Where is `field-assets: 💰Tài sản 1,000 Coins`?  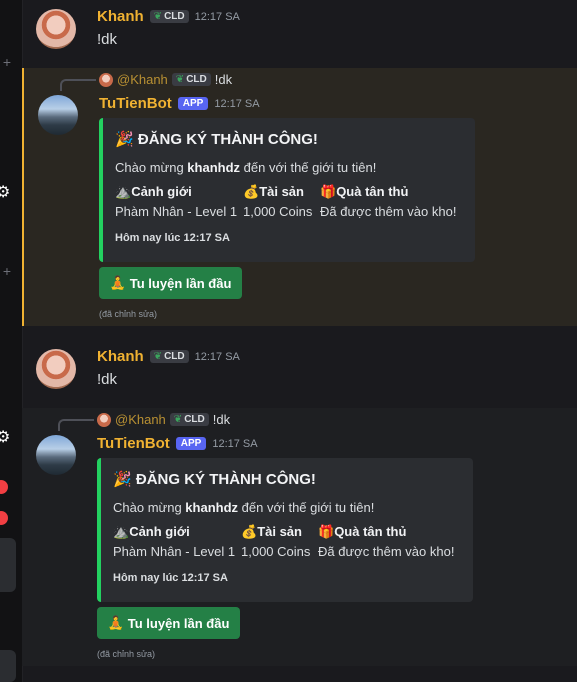 field-assets: 💰Tài sản 1,000 Coins is located at coordinates (277, 201).